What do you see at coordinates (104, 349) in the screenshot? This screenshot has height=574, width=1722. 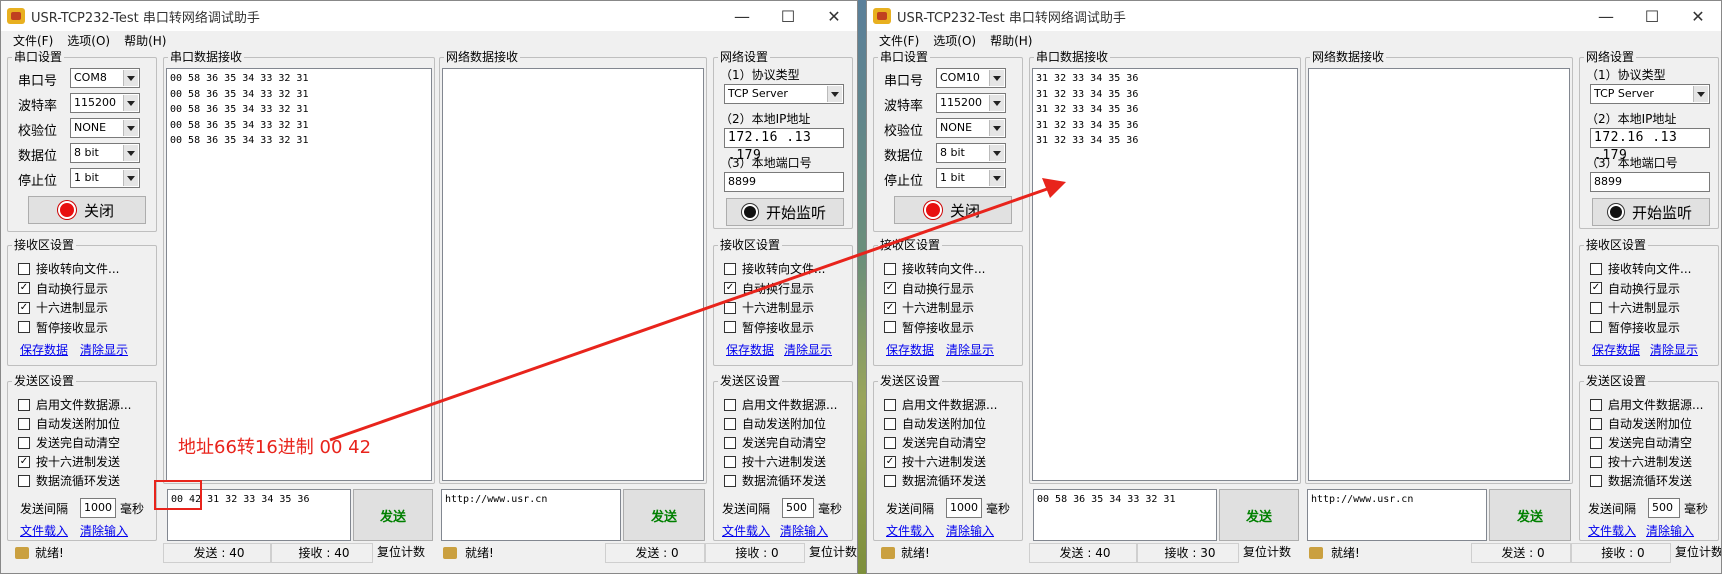 I see `clear-display-link: 清除显示` at bounding box center [104, 349].